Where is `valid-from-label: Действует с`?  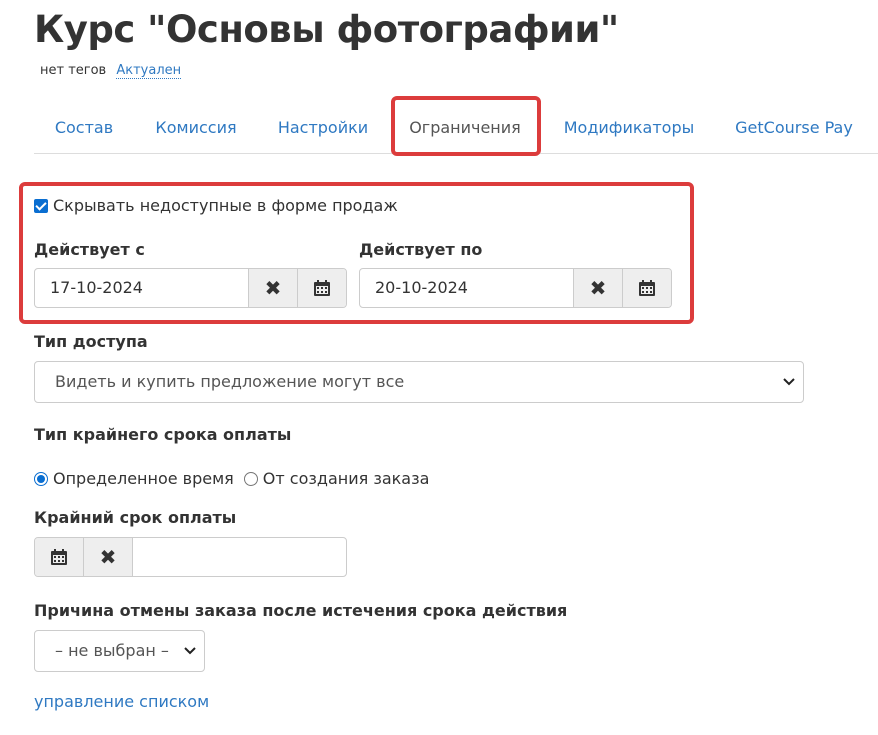
valid-from-label: Действует с is located at coordinates (89, 249).